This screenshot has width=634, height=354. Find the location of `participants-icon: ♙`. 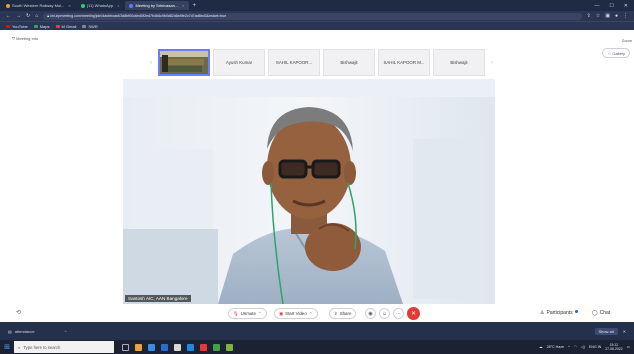

participants-icon: ♙ is located at coordinates (542, 313).